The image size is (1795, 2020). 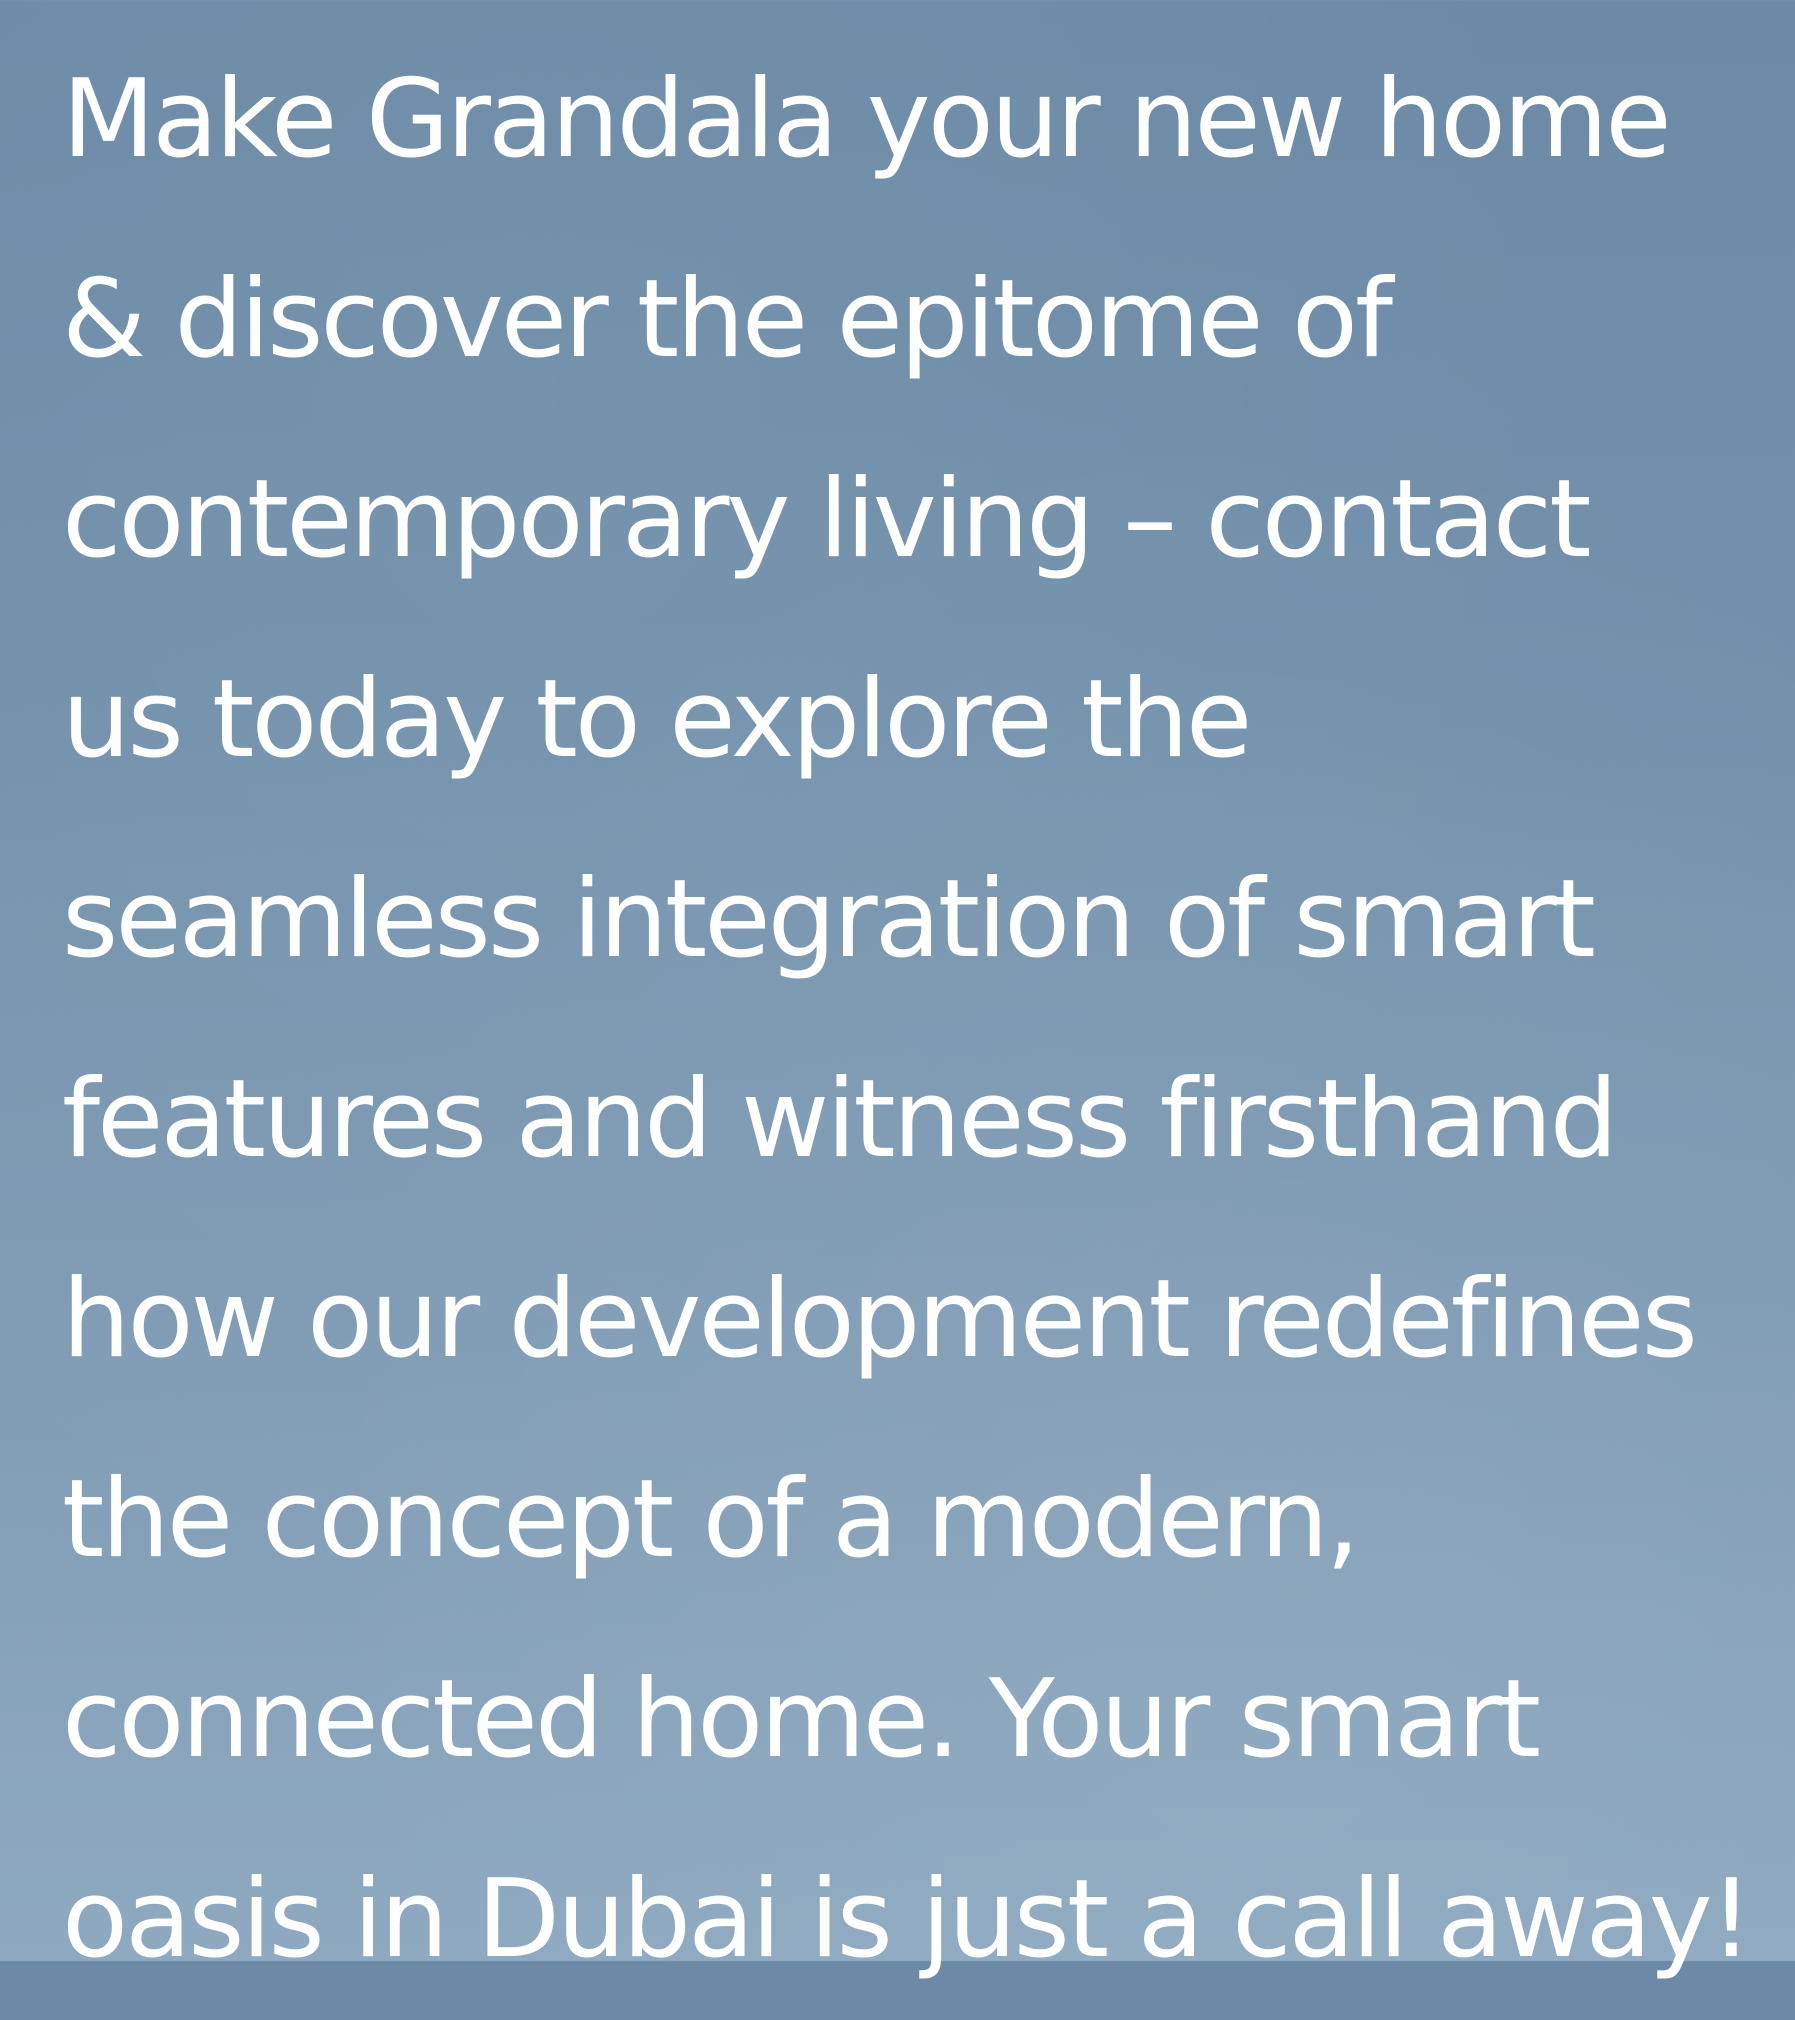 What do you see at coordinates (711, 1519) in the screenshot?
I see `paragraph-line: the concept of a modern,` at bounding box center [711, 1519].